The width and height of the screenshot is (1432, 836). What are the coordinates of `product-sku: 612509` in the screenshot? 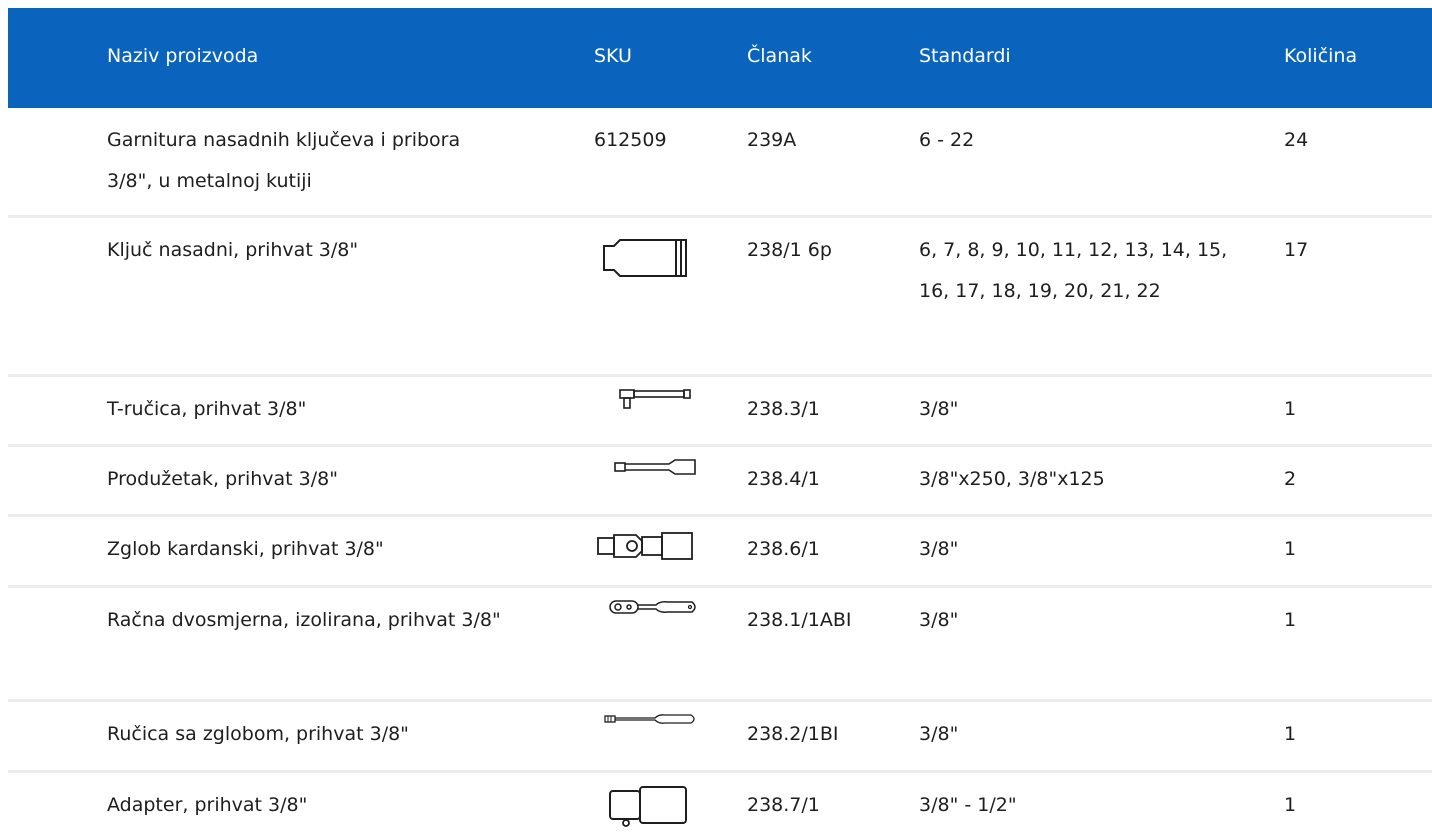 It's located at (630, 140).